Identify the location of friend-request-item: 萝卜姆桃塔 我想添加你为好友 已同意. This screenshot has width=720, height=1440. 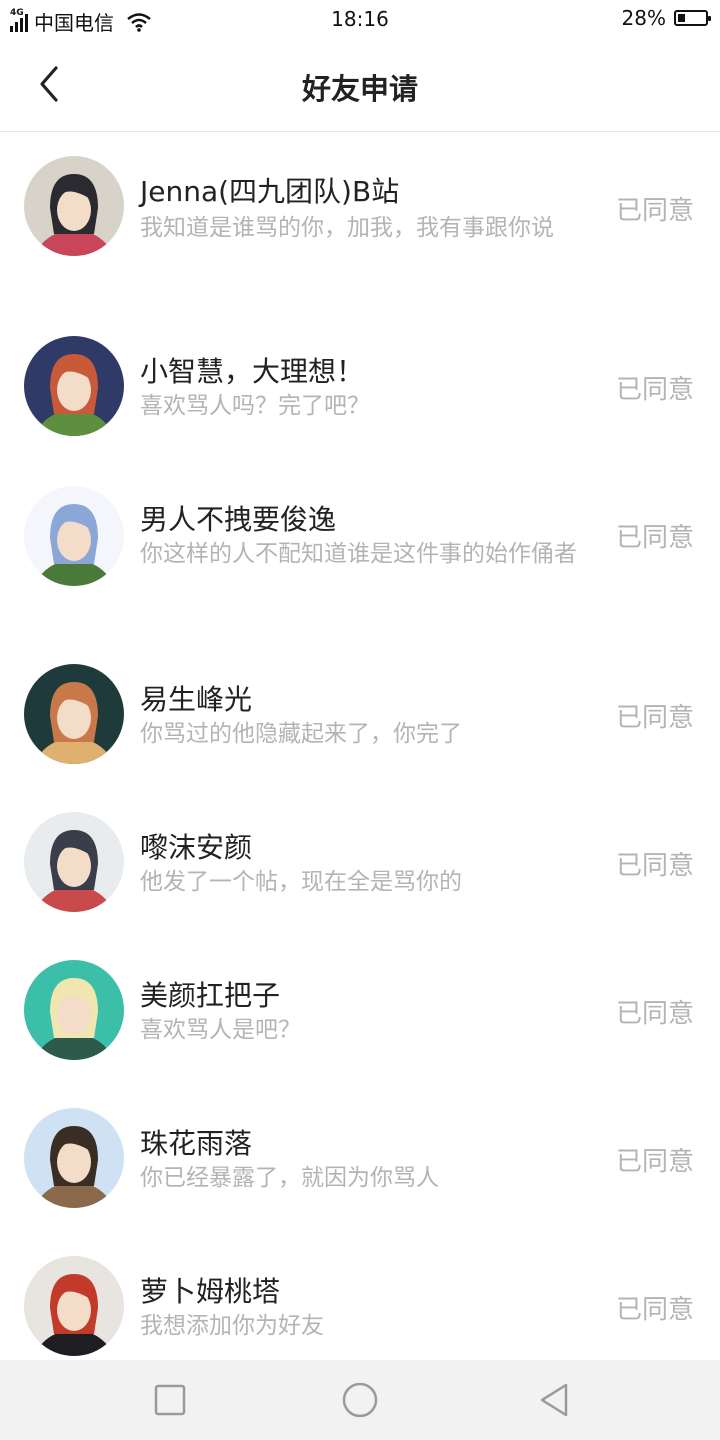
(360, 1296).